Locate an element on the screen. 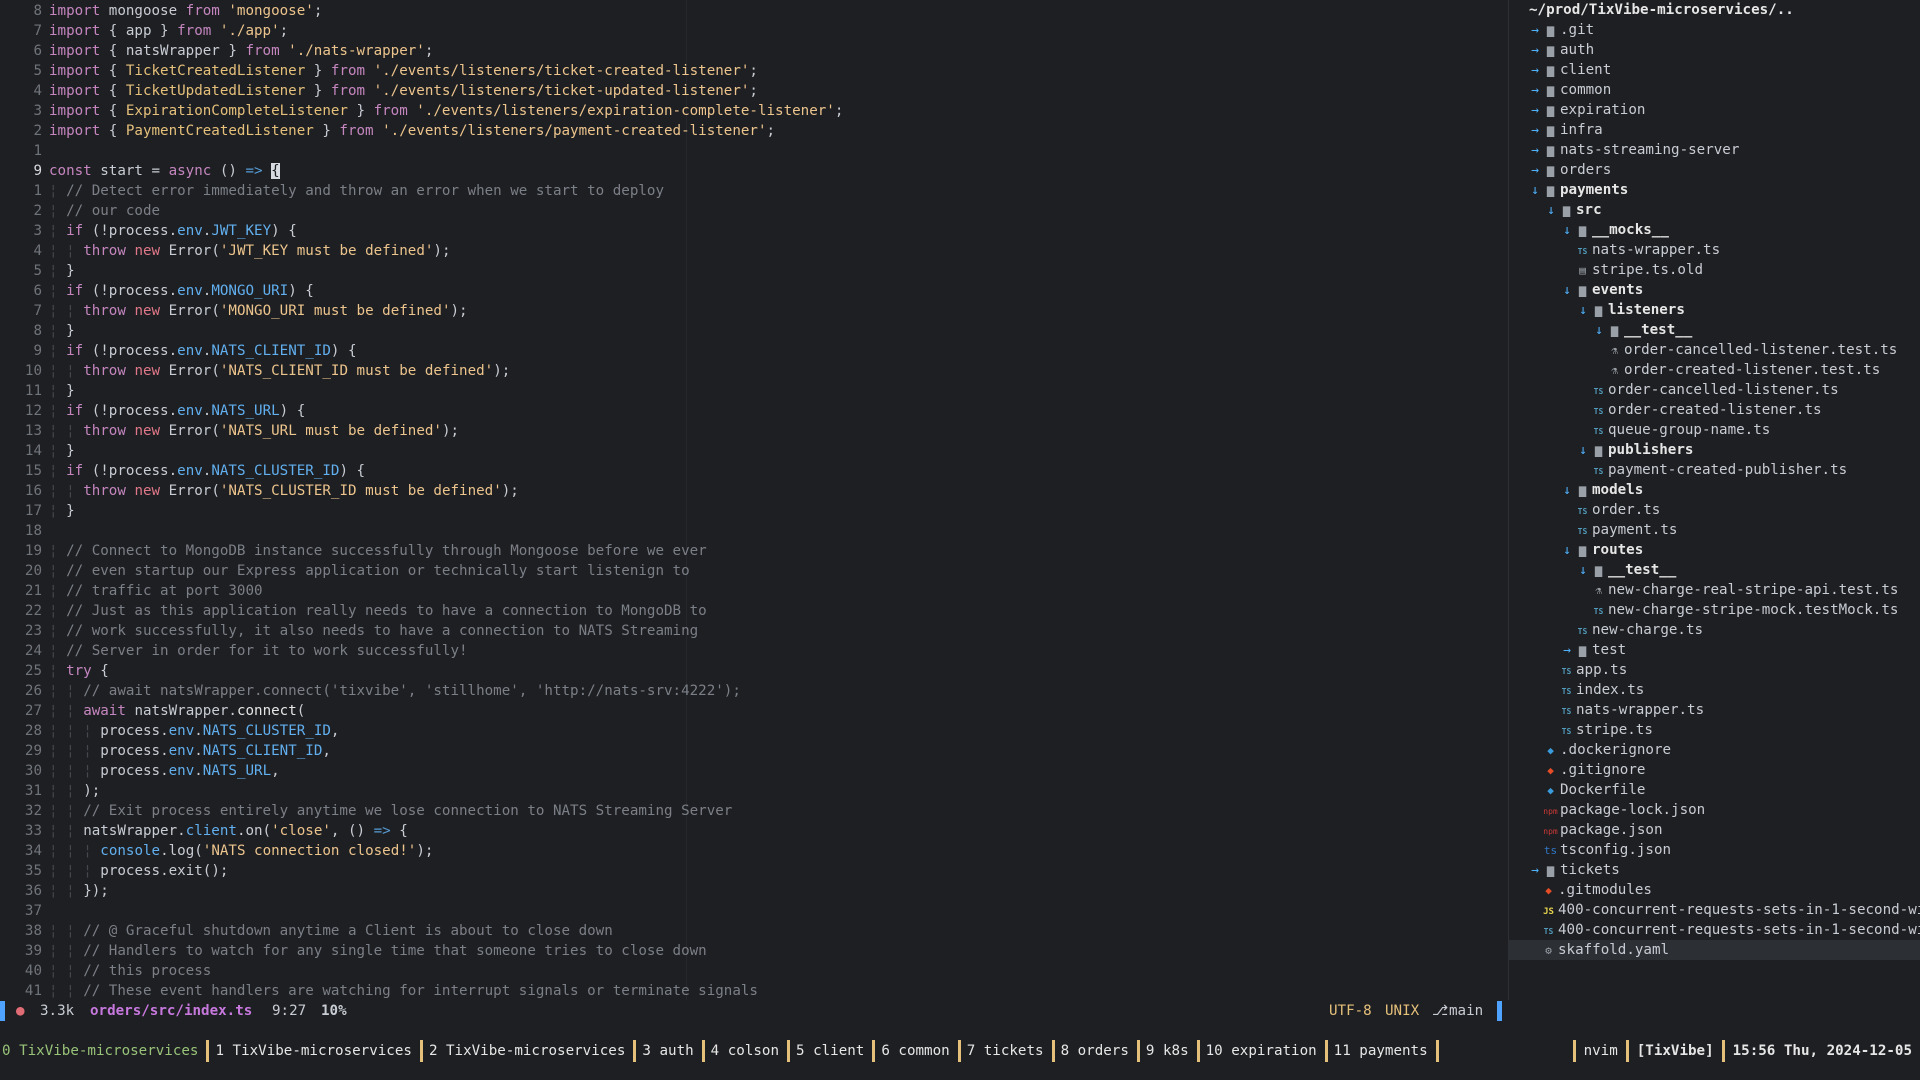  tmux-window-tab: 6 common is located at coordinates (920, 1051).